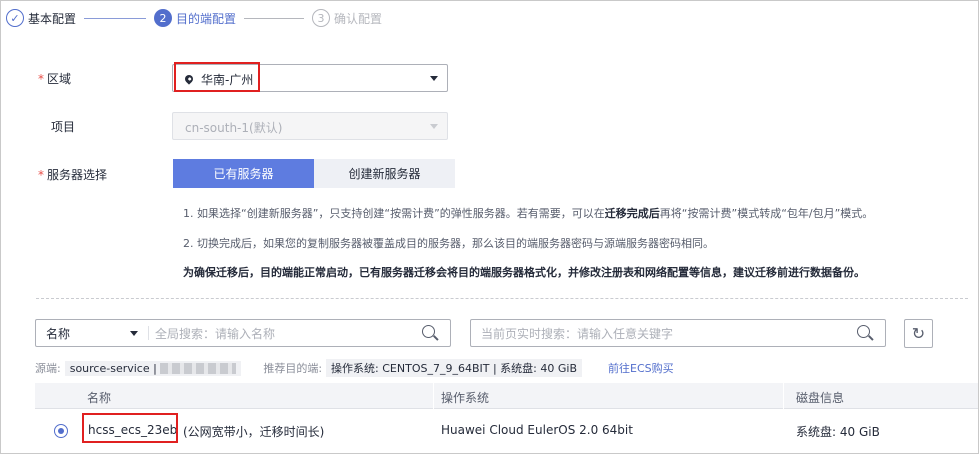 The width and height of the screenshot is (979, 454). I want to click on buy-ecs-link: 前往ECS购买, so click(641, 368).